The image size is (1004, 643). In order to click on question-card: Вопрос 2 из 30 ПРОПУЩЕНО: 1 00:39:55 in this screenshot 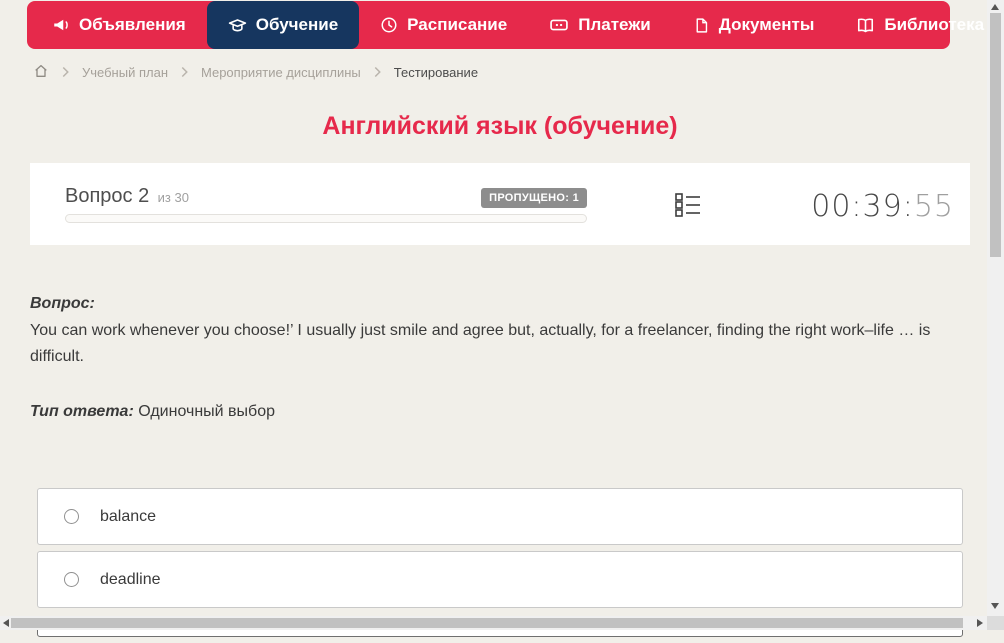, I will do `click(500, 204)`.